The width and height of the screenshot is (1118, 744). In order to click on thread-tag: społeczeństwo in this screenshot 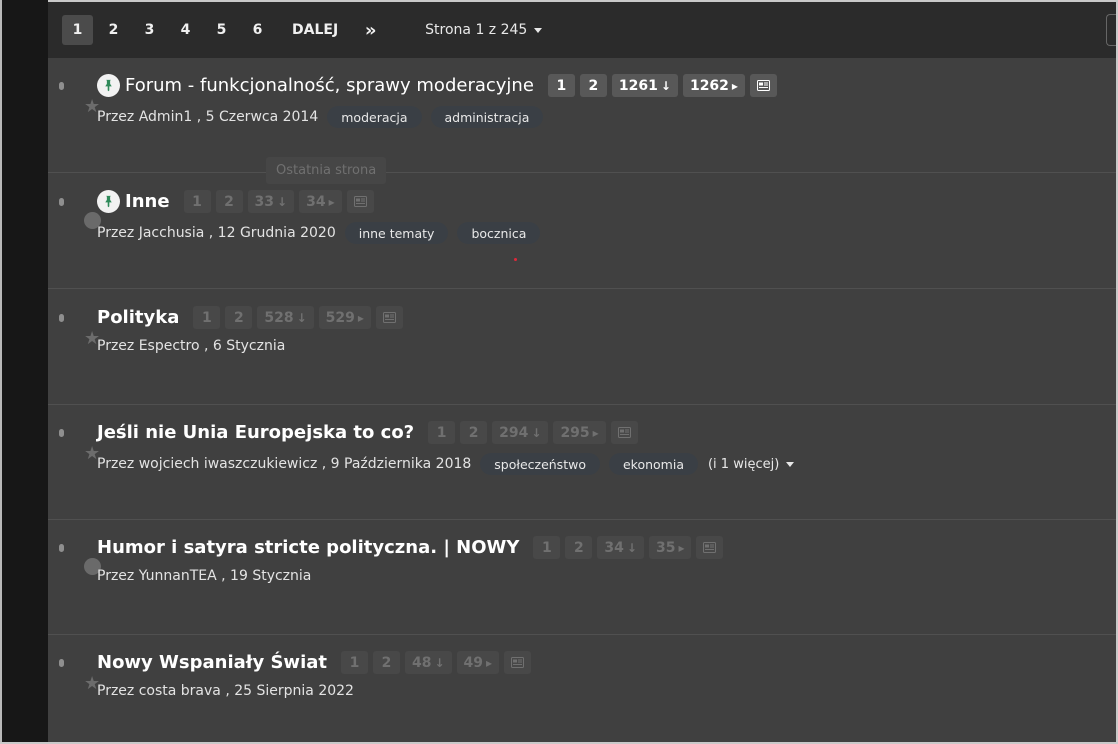, I will do `click(540, 464)`.